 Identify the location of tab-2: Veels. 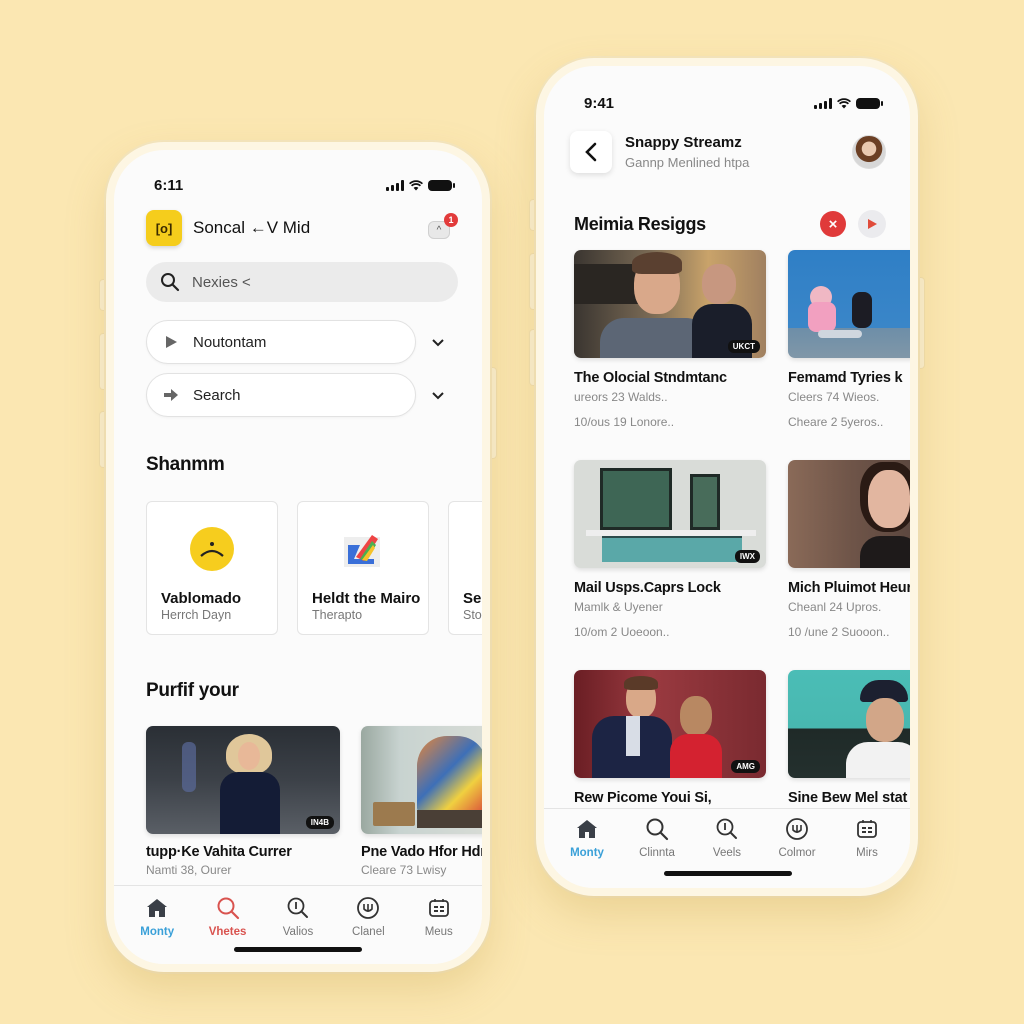
(727, 852).